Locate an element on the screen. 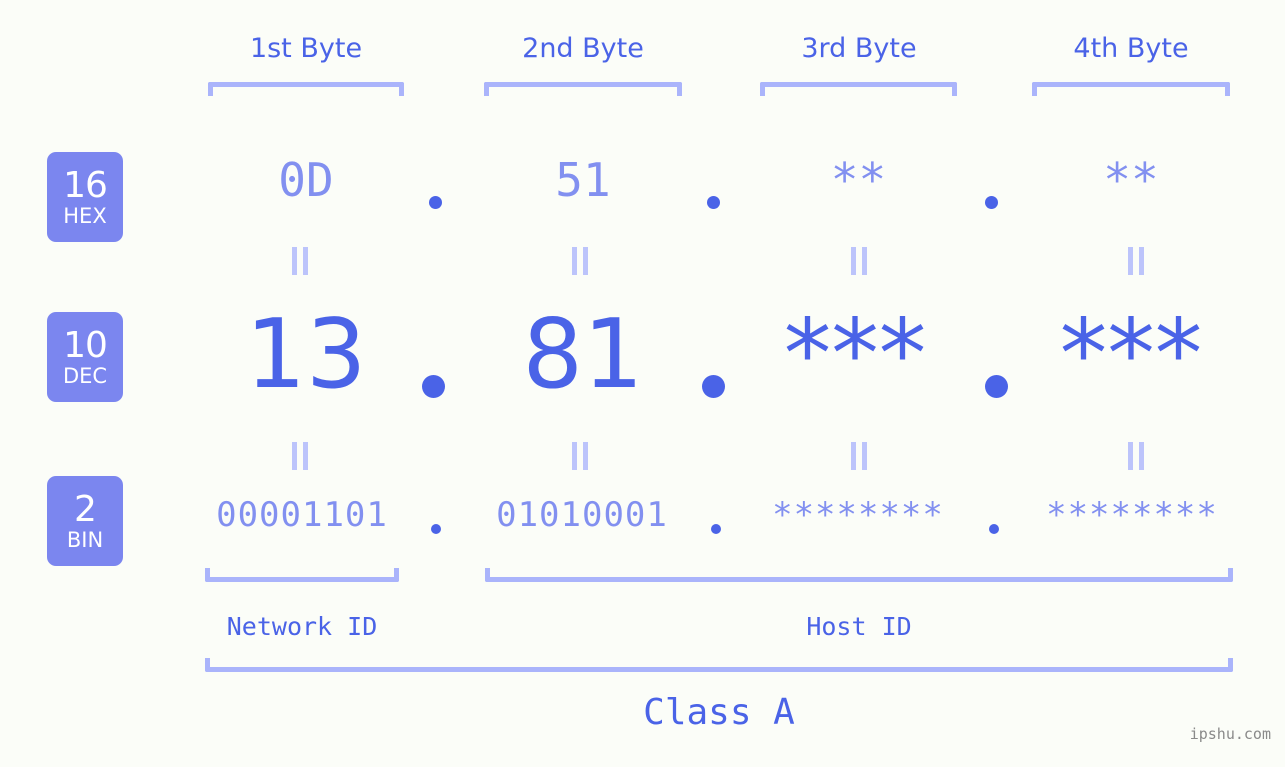 The height and width of the screenshot is (767, 1285). dec-byte-2-value: 81 is located at coordinates (583, 355).